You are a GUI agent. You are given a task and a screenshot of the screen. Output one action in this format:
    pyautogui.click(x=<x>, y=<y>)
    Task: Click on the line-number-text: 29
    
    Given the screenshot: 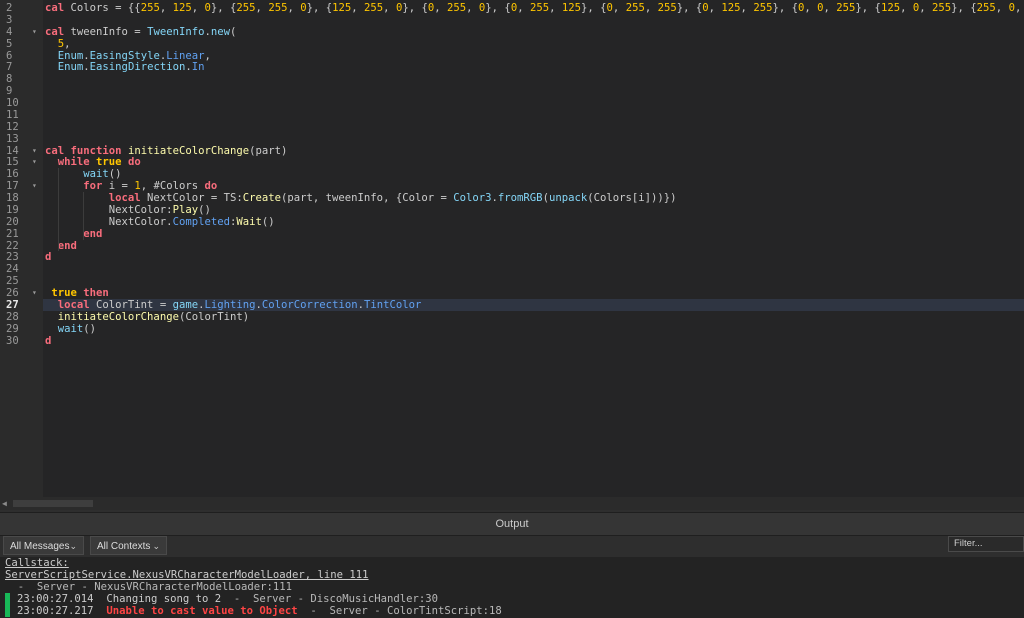 What is the action you would take?
    pyautogui.click(x=12, y=328)
    